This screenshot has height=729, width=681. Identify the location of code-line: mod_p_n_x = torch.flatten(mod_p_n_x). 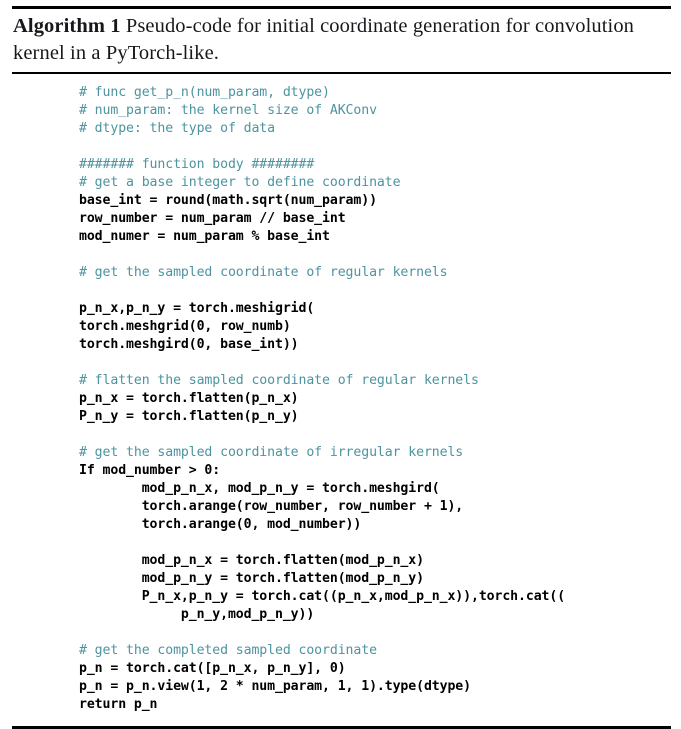
(251, 560).